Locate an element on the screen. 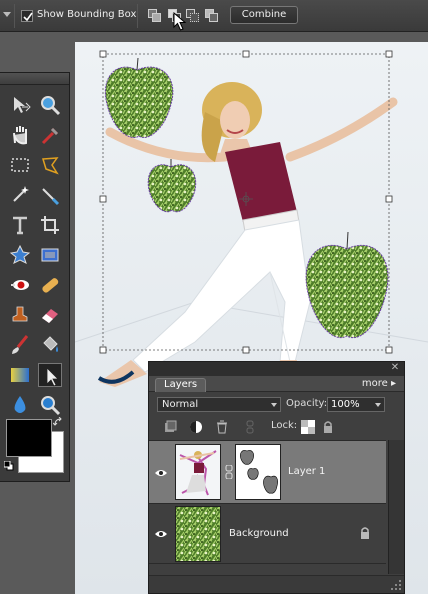 Image resolution: width=428 pixels, height=594 pixels. cookie-cutter-icon is located at coordinates (20, 254).